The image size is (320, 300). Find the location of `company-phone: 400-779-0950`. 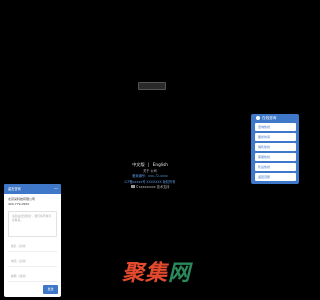

company-phone: 400-779-0950 is located at coordinates (19, 203).